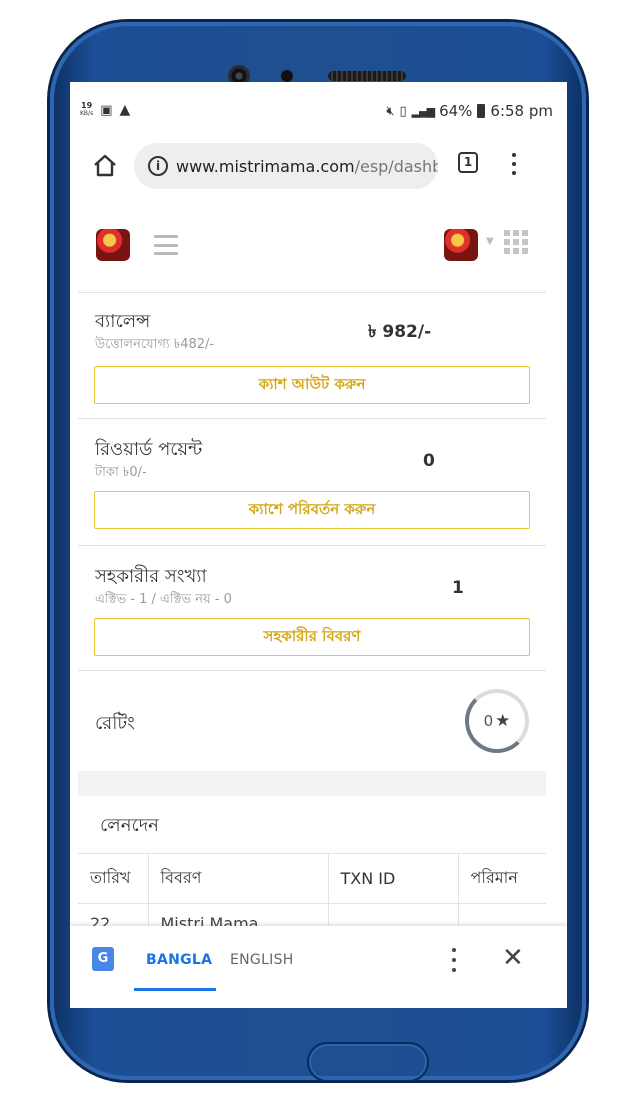  What do you see at coordinates (287, 76) in the screenshot?
I see `proximity-sensor` at bounding box center [287, 76].